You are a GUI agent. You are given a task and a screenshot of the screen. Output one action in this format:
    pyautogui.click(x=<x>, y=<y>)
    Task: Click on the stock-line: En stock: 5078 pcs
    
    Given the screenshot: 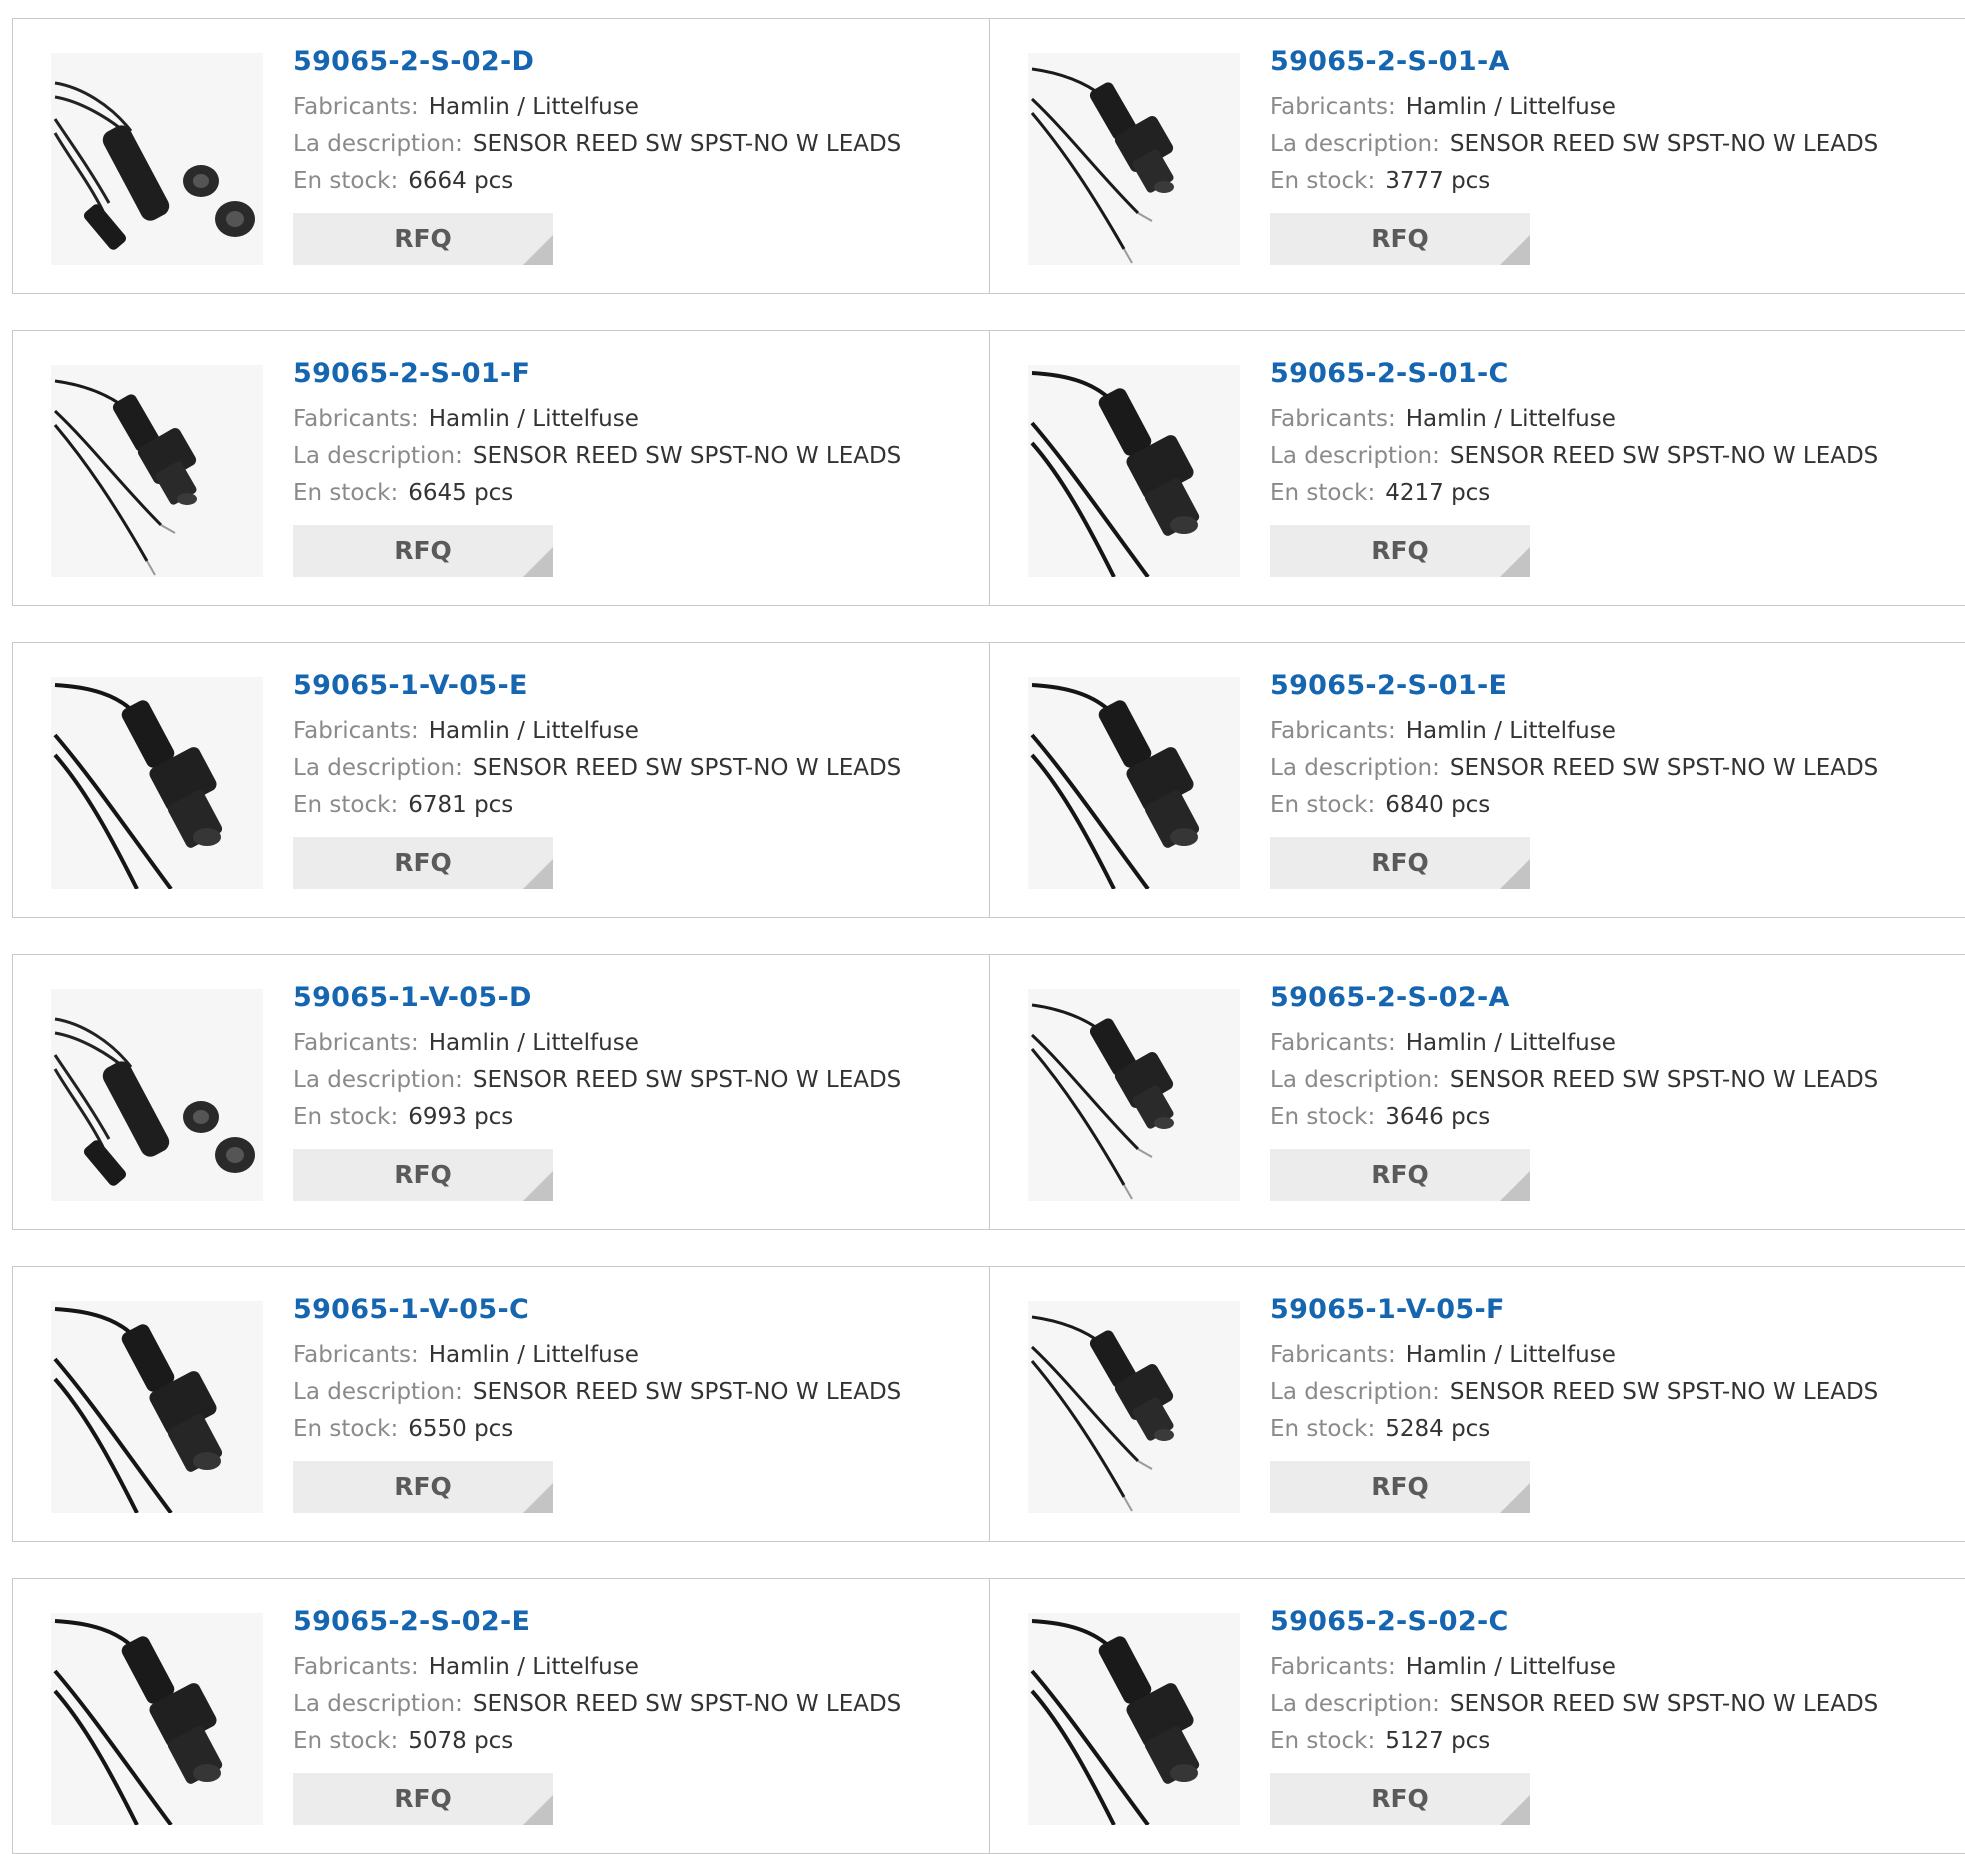 What is the action you would take?
    pyautogui.click(x=597, y=1741)
    